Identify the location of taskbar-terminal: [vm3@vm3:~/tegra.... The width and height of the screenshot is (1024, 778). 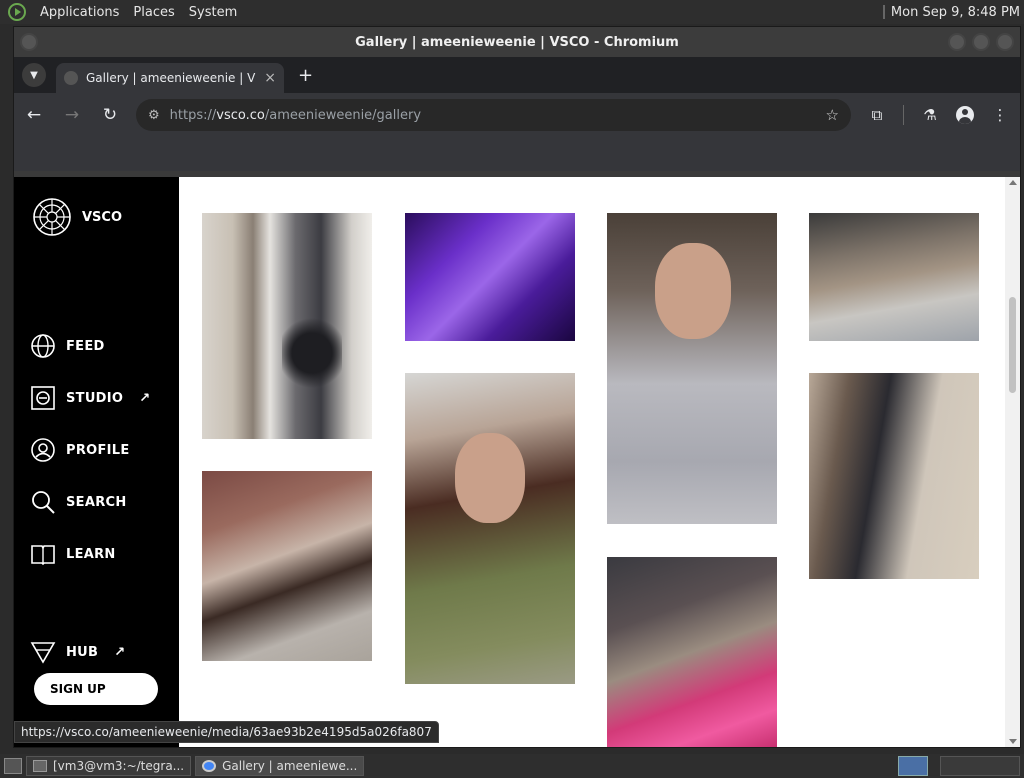
(109, 766).